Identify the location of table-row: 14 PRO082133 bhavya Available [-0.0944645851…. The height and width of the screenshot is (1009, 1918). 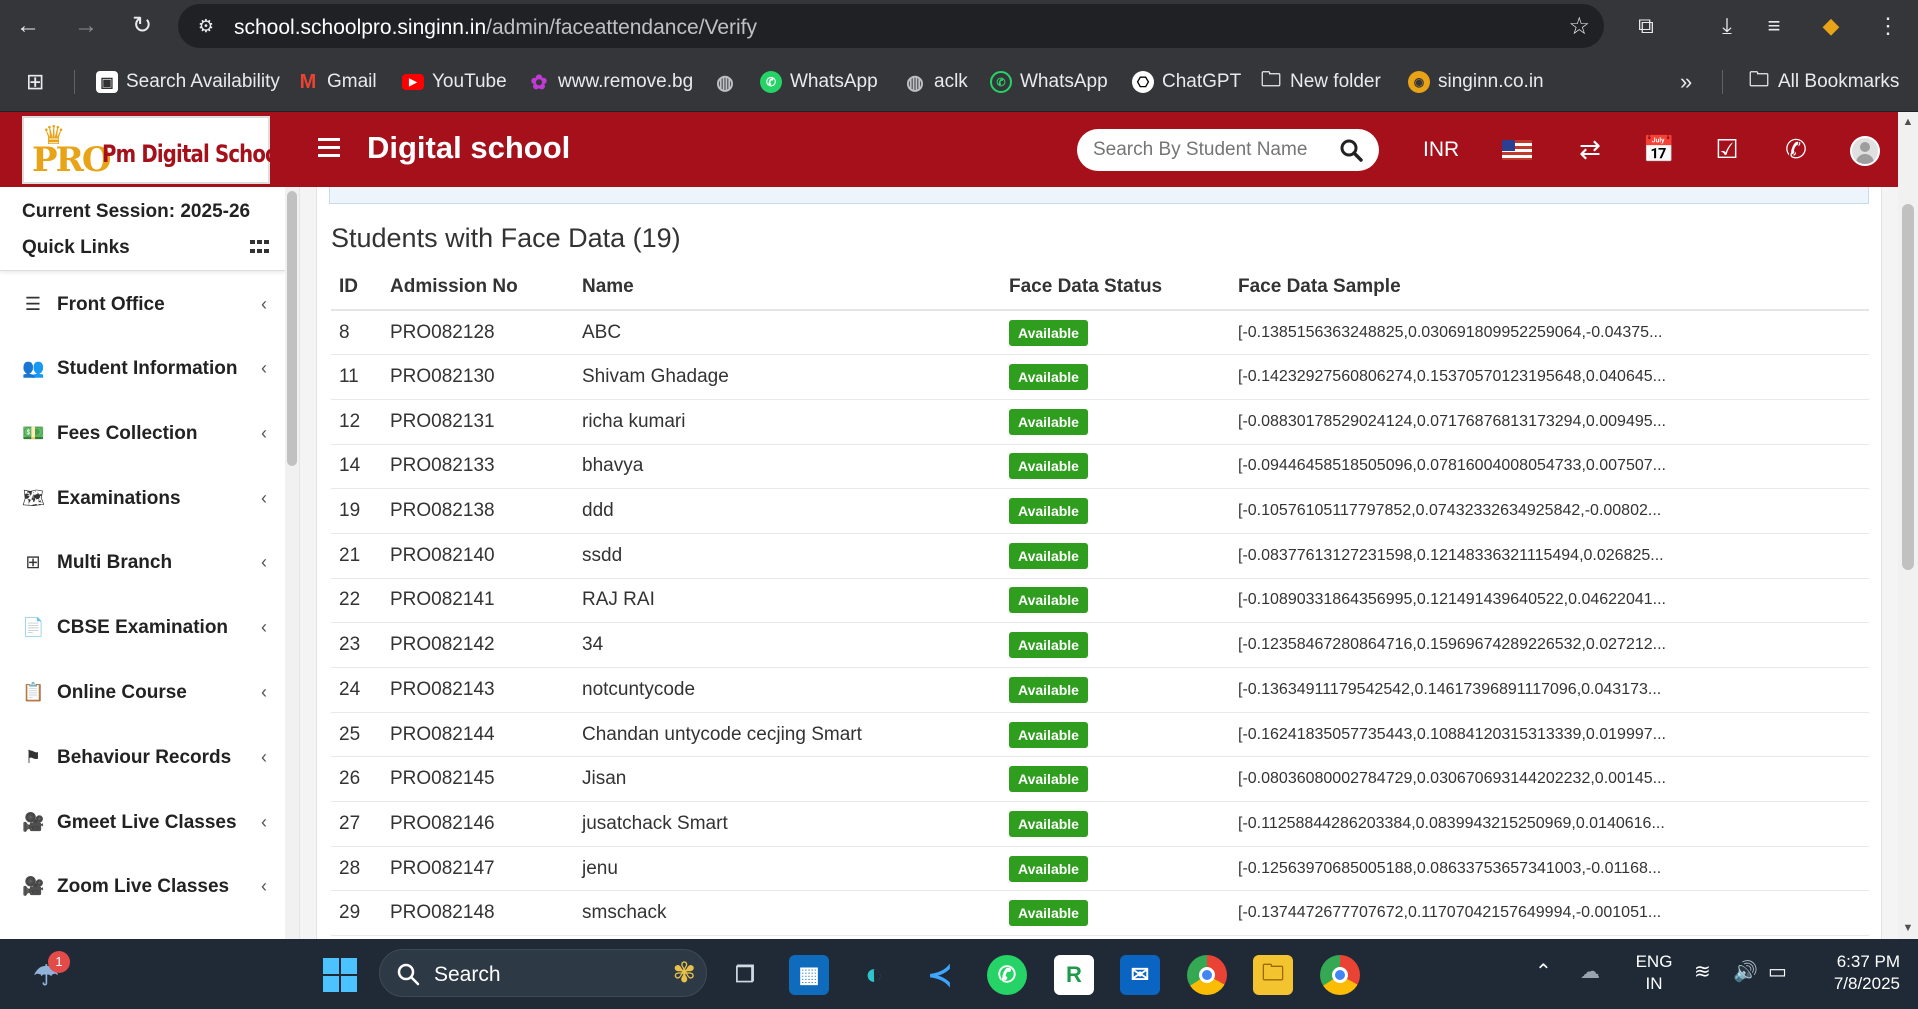
(1100, 467).